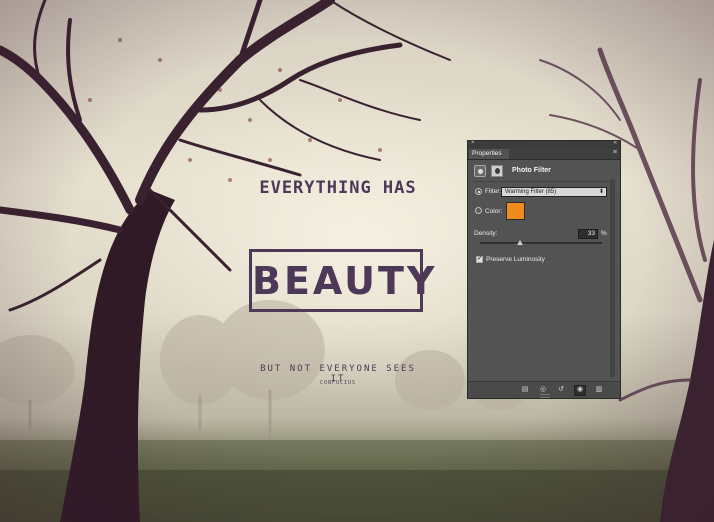 Image resolution: width=714 pixels, height=522 pixels. I want to click on density-unit: %, so click(604, 233).